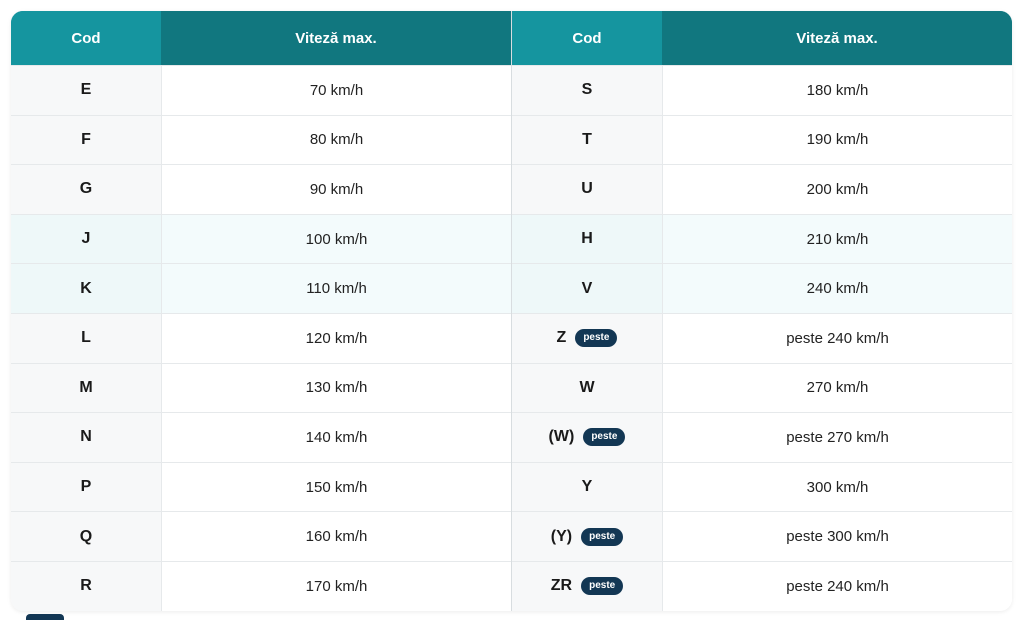 The width and height of the screenshot is (1024, 620). Describe the element at coordinates (837, 288) in the screenshot. I see `max-speed-cell: 240 km/h` at that location.